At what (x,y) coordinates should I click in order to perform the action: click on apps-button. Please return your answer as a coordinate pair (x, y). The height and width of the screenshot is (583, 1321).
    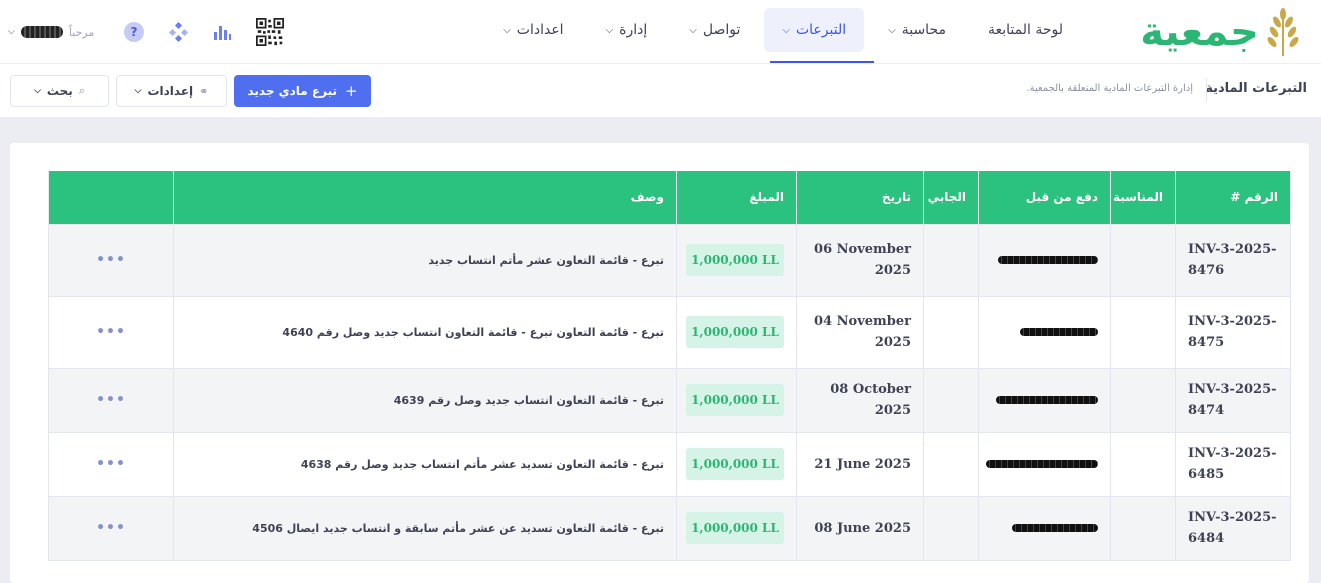
    Looking at the image, I should click on (178, 32).